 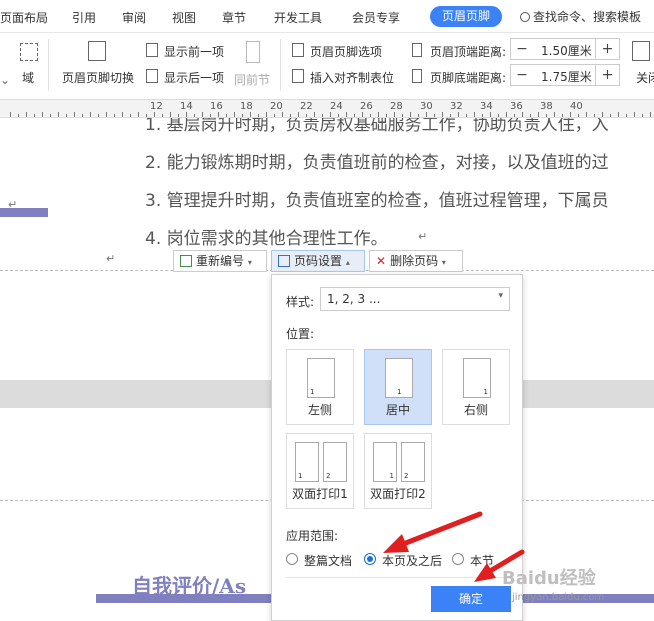 What do you see at coordinates (436, 531) in the screenshot?
I see `annotation-arrow` at bounding box center [436, 531].